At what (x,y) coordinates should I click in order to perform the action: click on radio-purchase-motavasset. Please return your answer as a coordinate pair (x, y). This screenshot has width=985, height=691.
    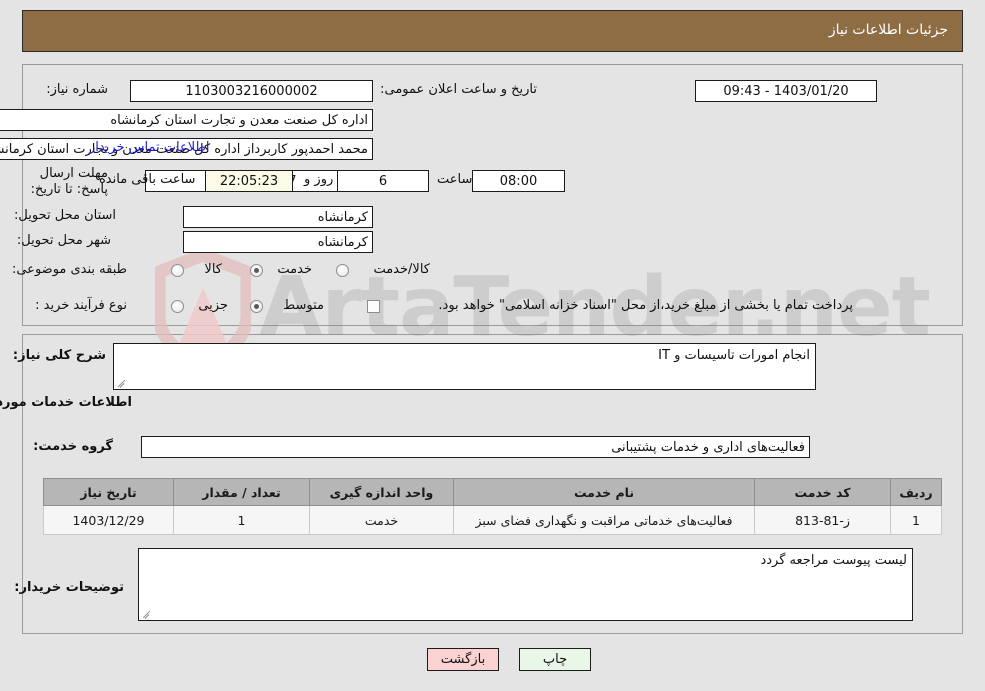
    Looking at the image, I should click on (256, 306).